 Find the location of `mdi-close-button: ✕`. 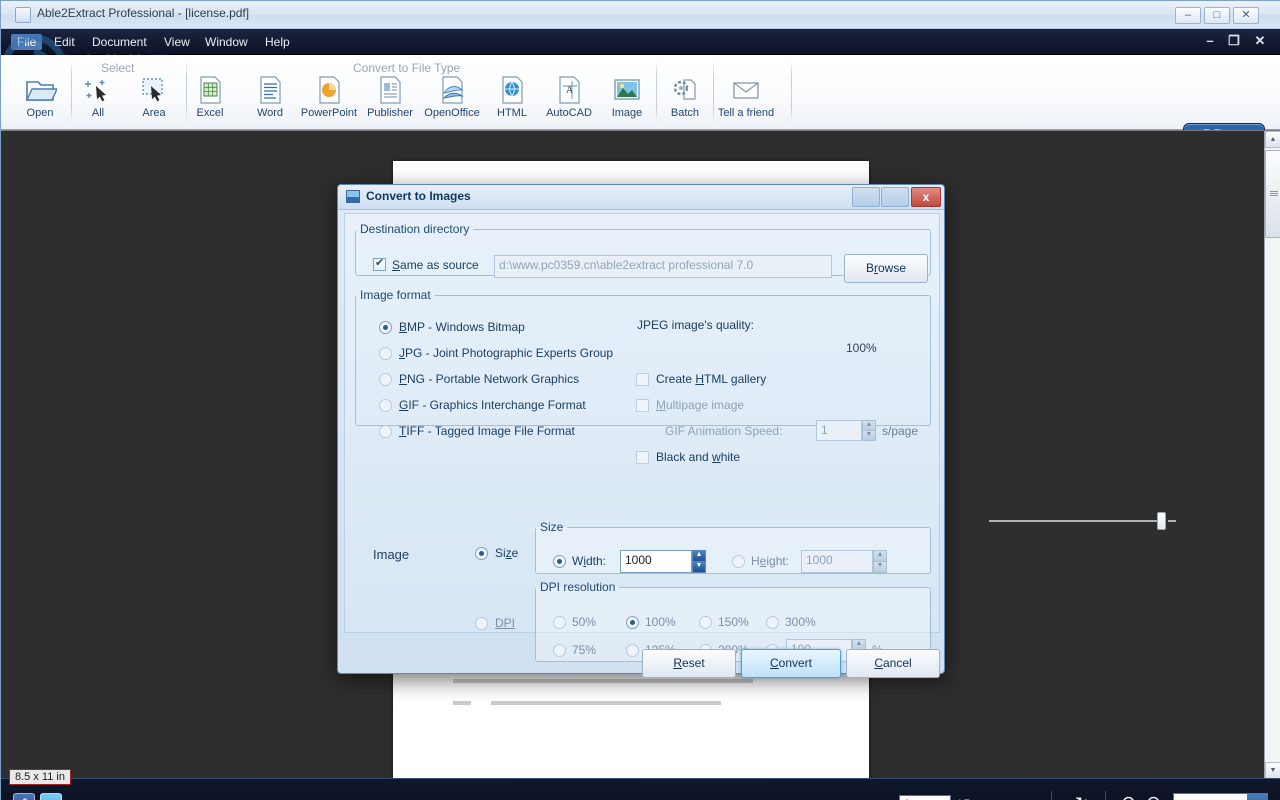

mdi-close-button: ✕ is located at coordinates (1260, 41).